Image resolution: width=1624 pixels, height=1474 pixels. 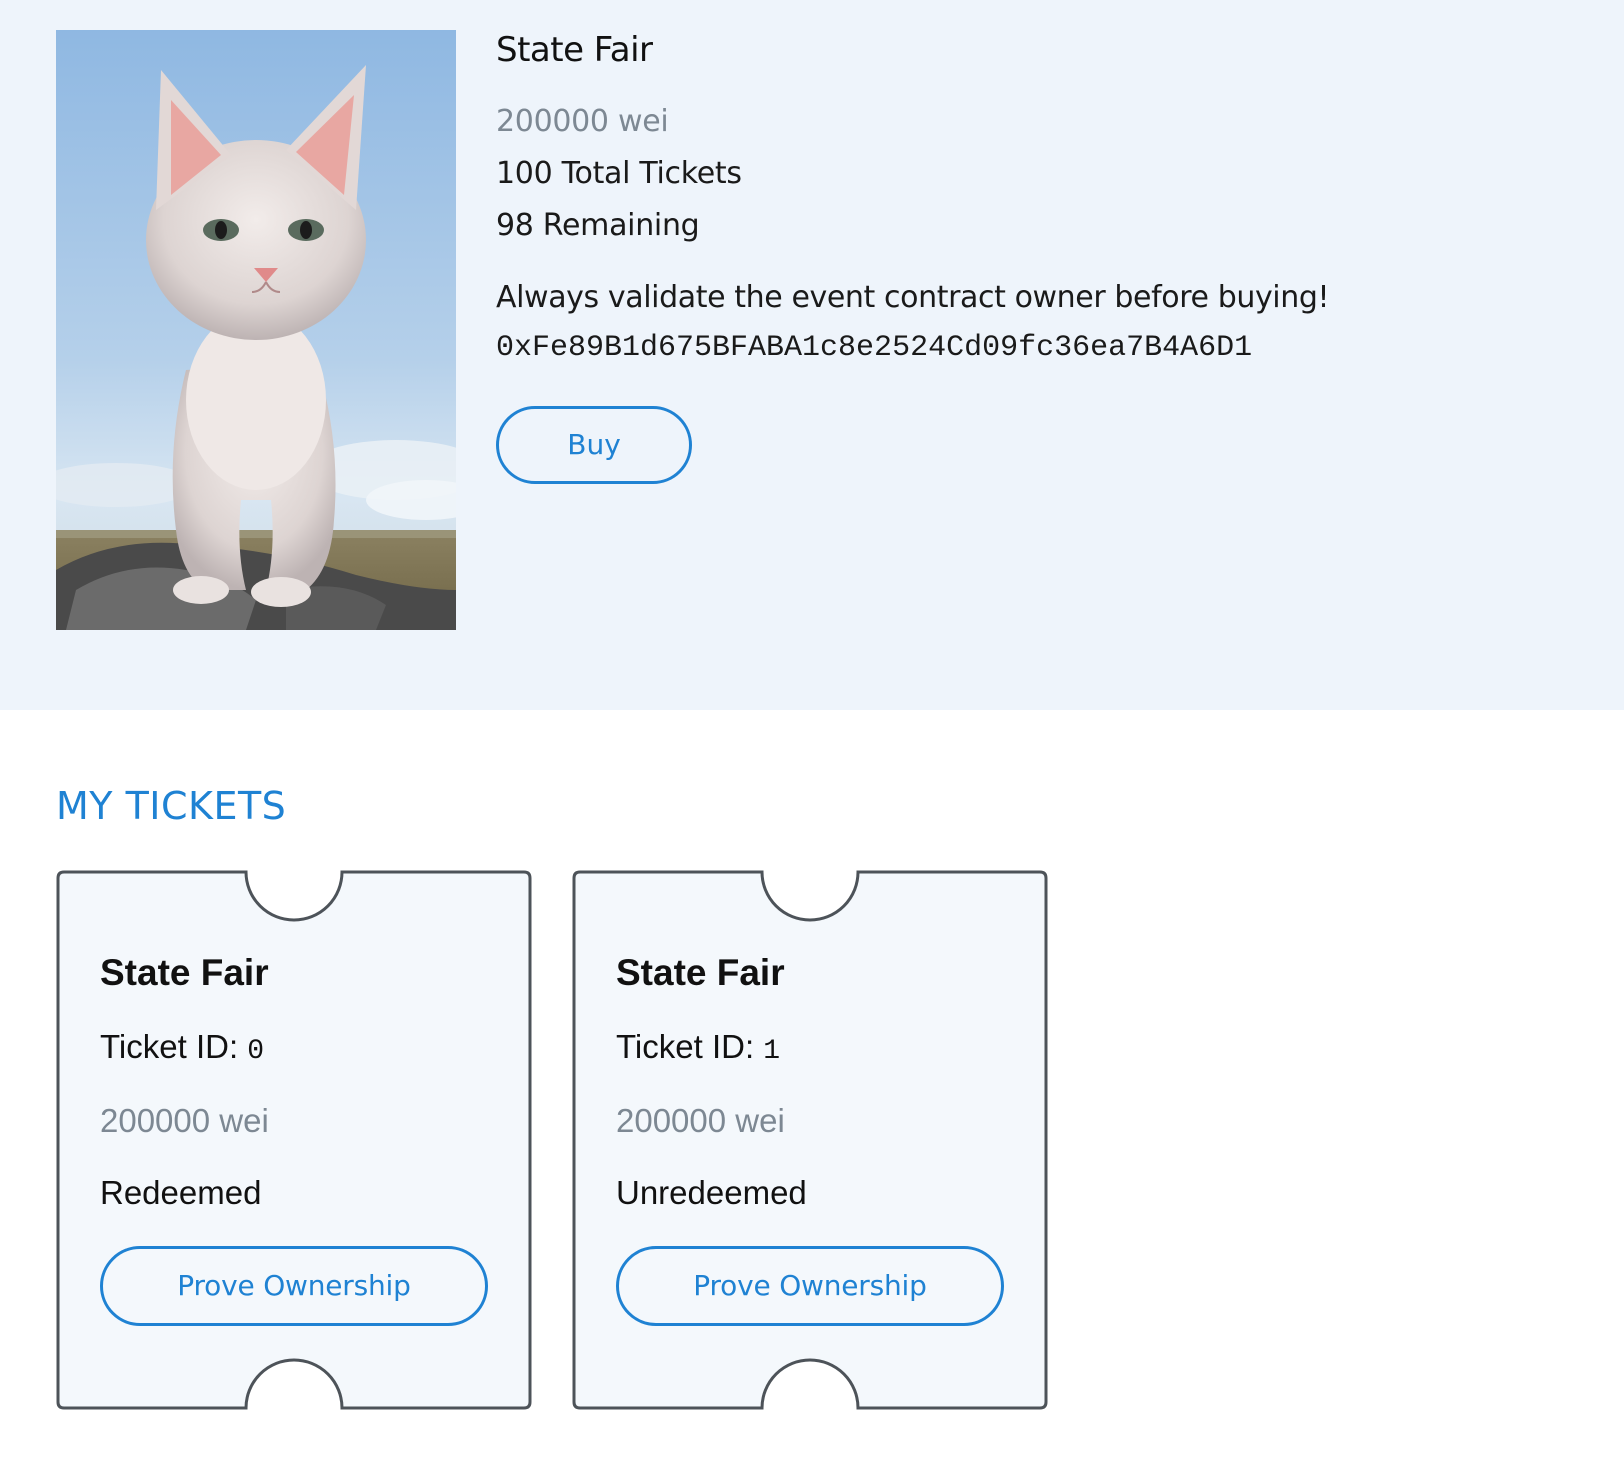 I want to click on ticket-status: Unredeemed, so click(x=711, y=1192).